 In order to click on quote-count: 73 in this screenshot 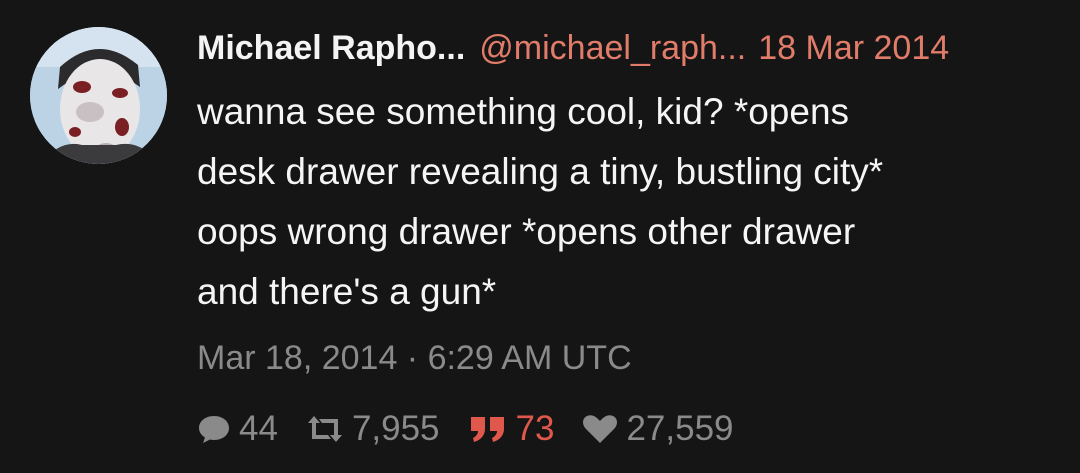, I will do `click(535, 428)`.